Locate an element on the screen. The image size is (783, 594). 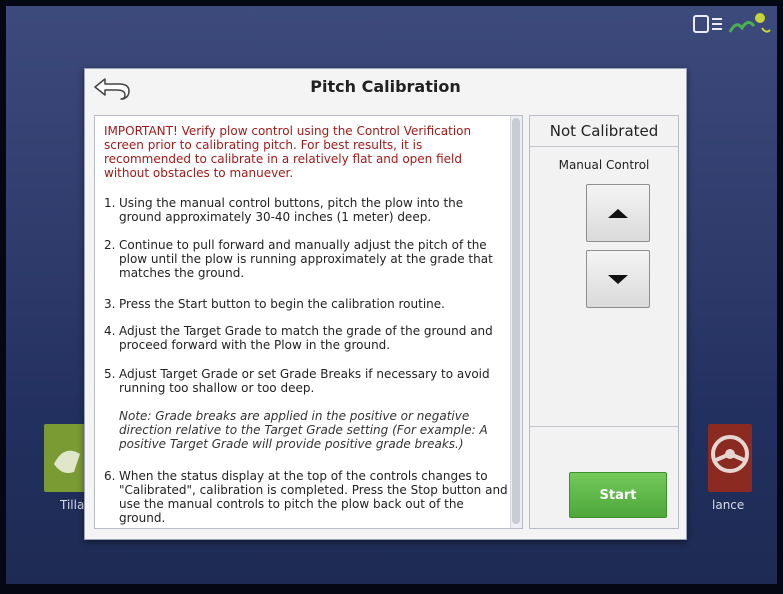
gps-signal-icon is located at coordinates (749, 23).